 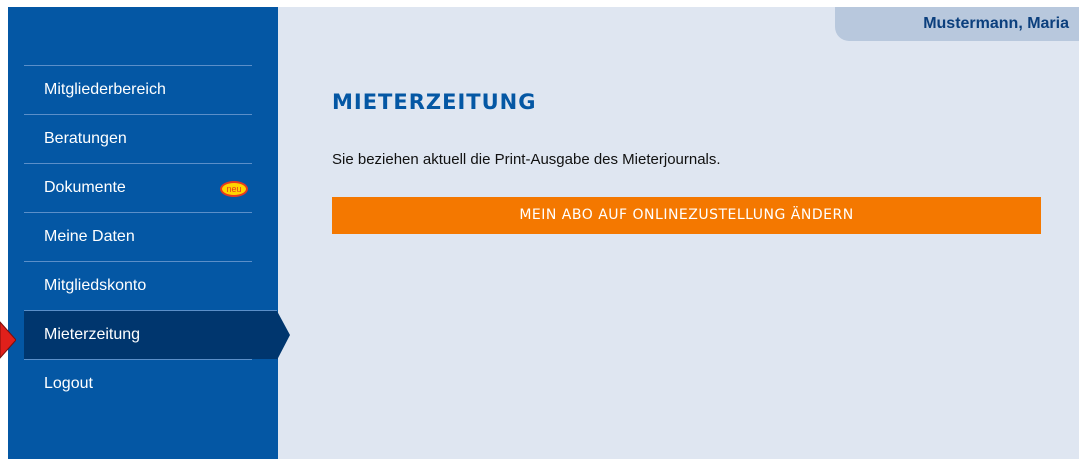 I want to click on sidebar-item-mitgliedskonto: Mitgliedskonto, so click(x=138, y=285).